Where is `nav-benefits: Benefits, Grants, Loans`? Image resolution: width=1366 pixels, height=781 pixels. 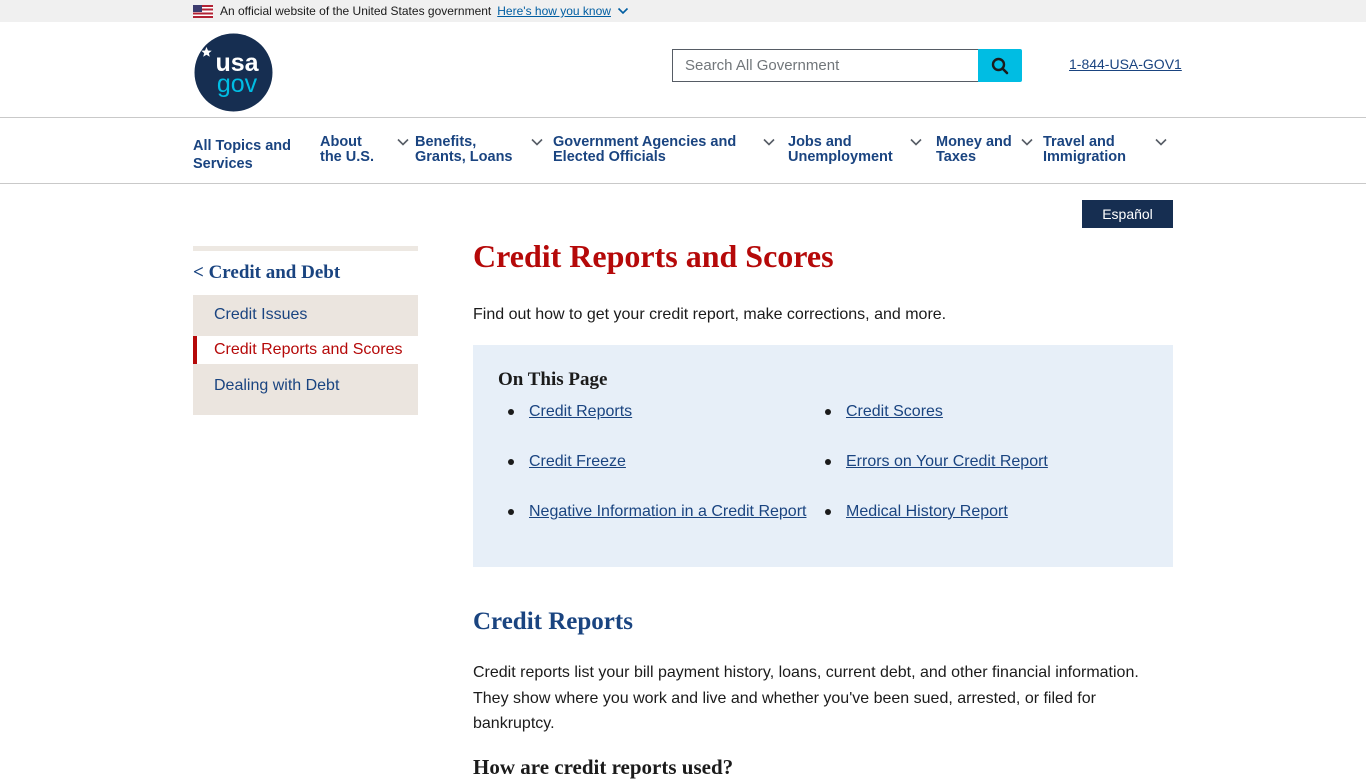 nav-benefits: Benefits, Grants, Loans is located at coordinates (479, 150).